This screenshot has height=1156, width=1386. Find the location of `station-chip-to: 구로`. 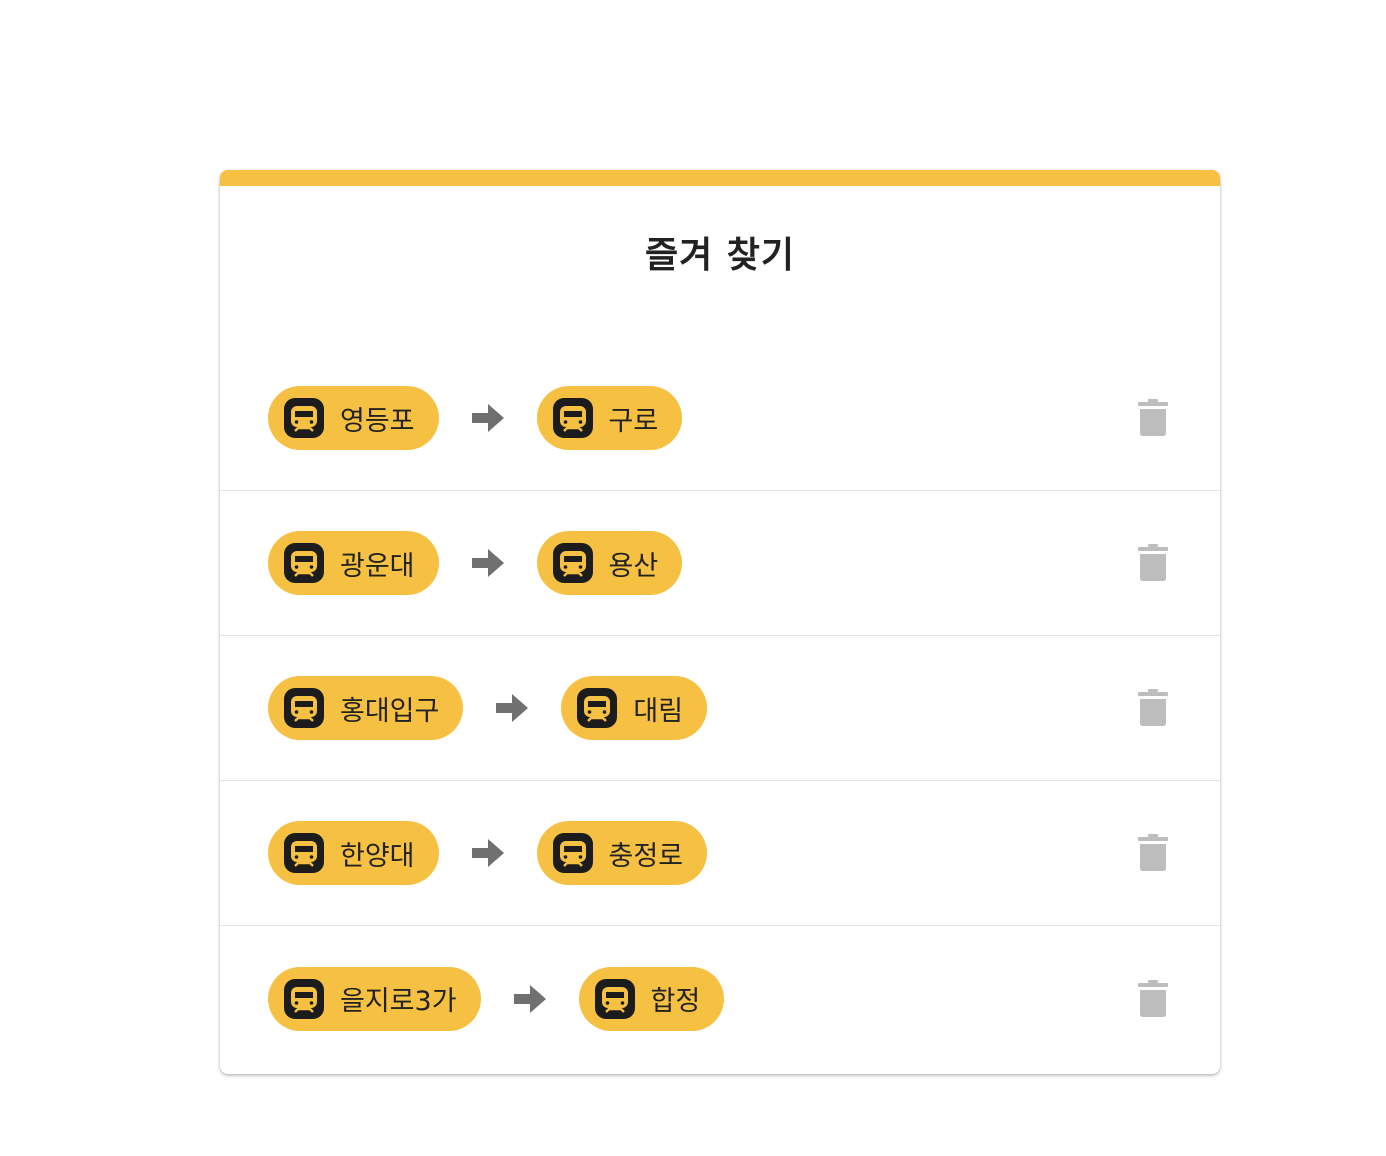

station-chip-to: 구로 is located at coordinates (609, 418).